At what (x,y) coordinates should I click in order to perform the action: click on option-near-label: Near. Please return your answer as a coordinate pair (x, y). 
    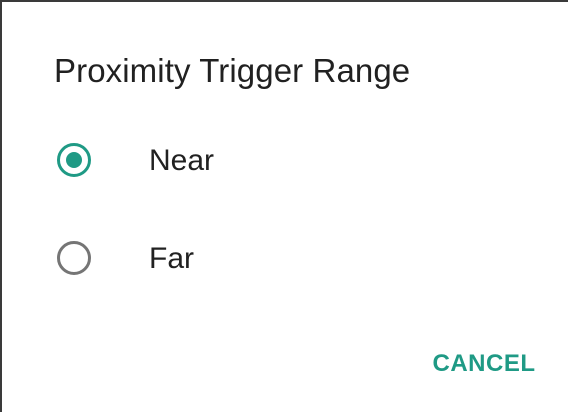
    Looking at the image, I should click on (182, 160).